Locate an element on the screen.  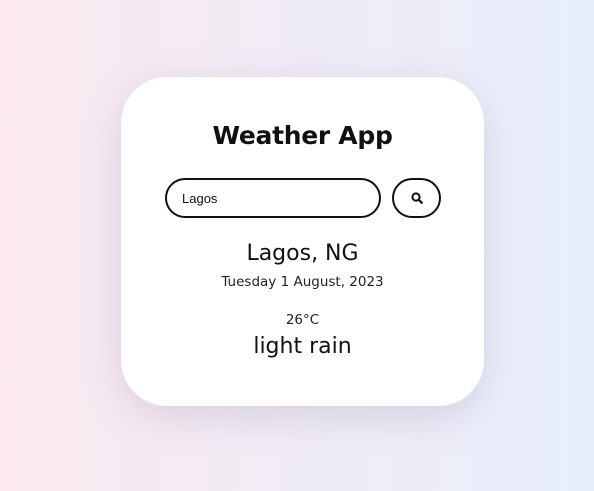
search-button is located at coordinates (416, 198).